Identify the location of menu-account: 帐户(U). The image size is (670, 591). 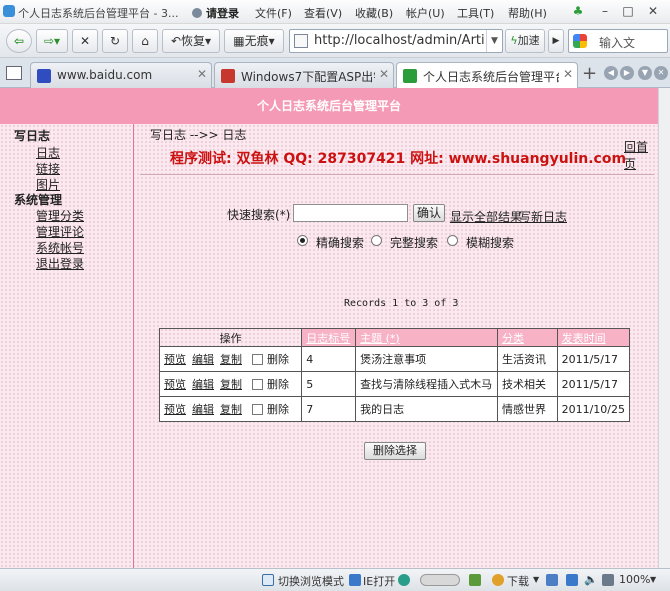
(425, 13).